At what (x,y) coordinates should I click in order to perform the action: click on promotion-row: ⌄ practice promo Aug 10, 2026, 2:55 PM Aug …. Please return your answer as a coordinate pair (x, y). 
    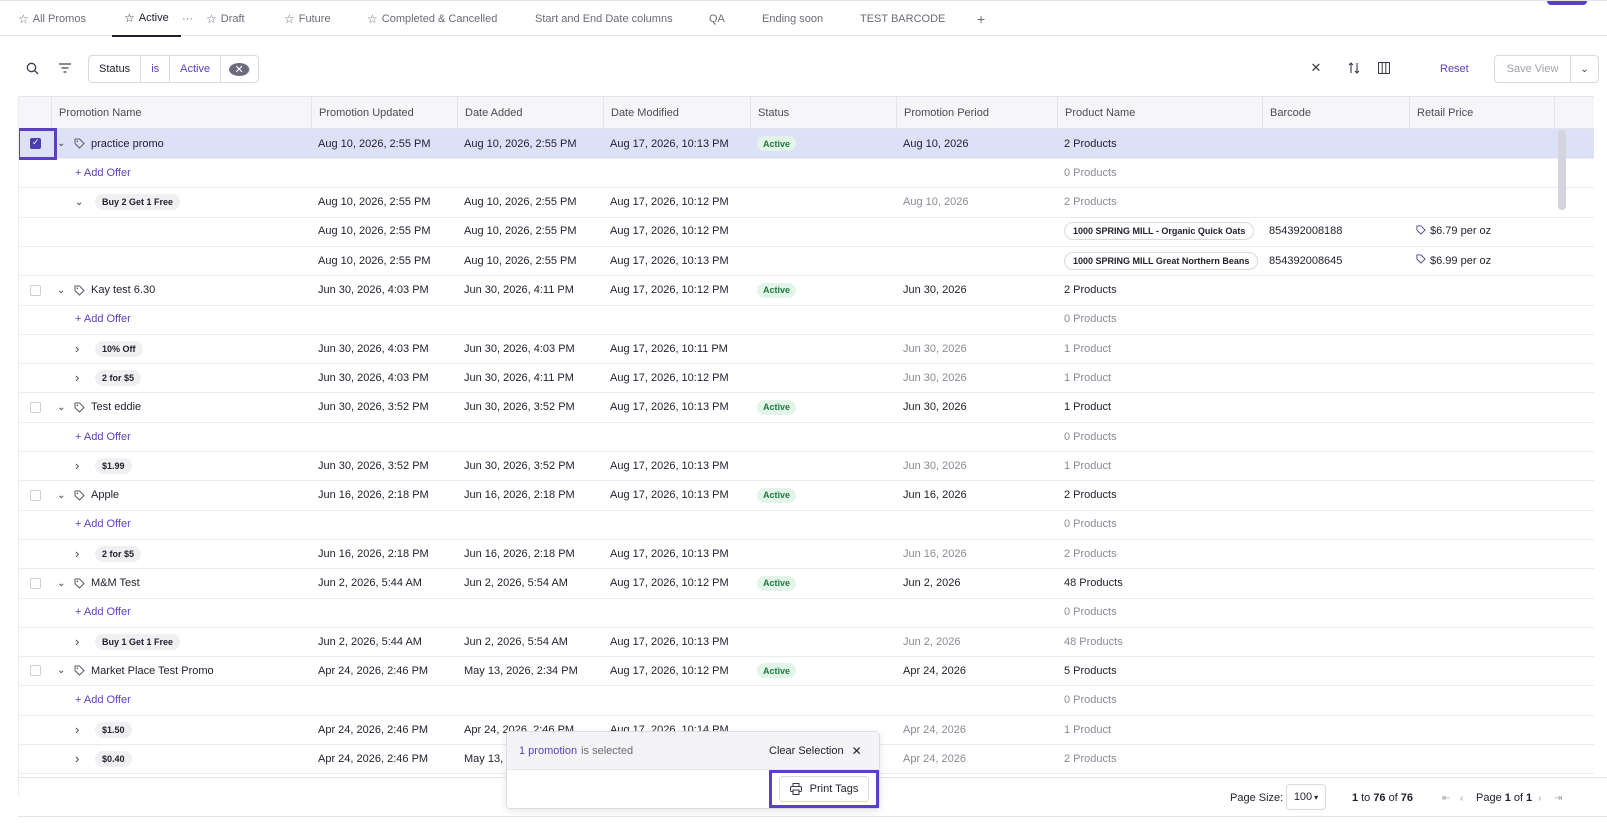
    Looking at the image, I should click on (806, 144).